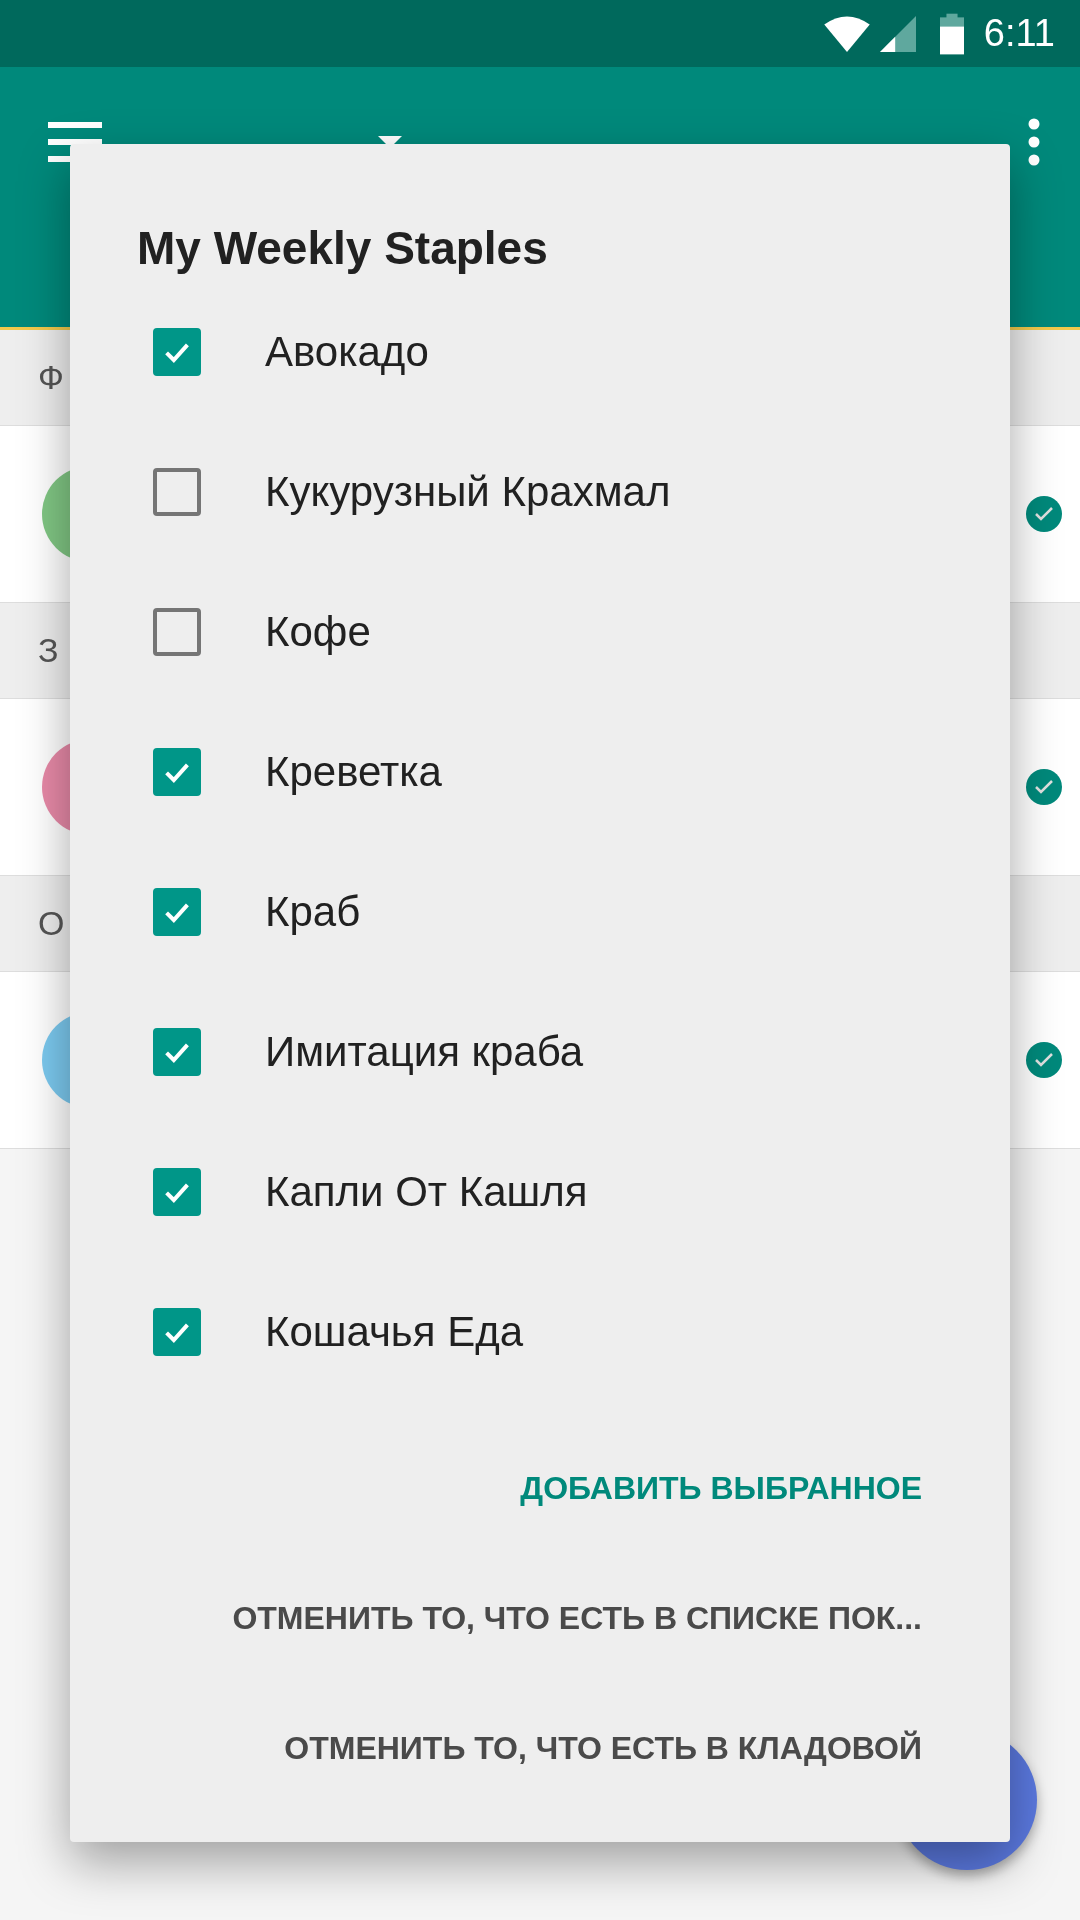  I want to click on dialog-button: ДОБАВИТЬ ВЫБРАННОЕ, so click(721, 1488).